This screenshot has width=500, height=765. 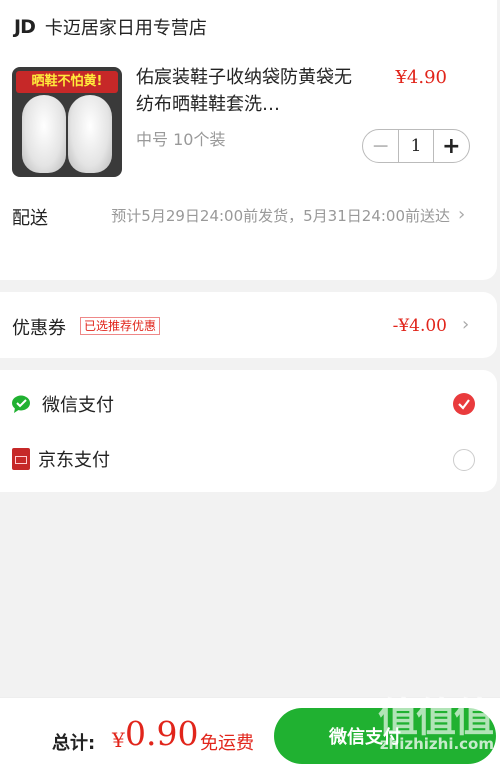 What do you see at coordinates (180, 138) in the screenshot?
I see `product-spec: 中号 10个装` at bounding box center [180, 138].